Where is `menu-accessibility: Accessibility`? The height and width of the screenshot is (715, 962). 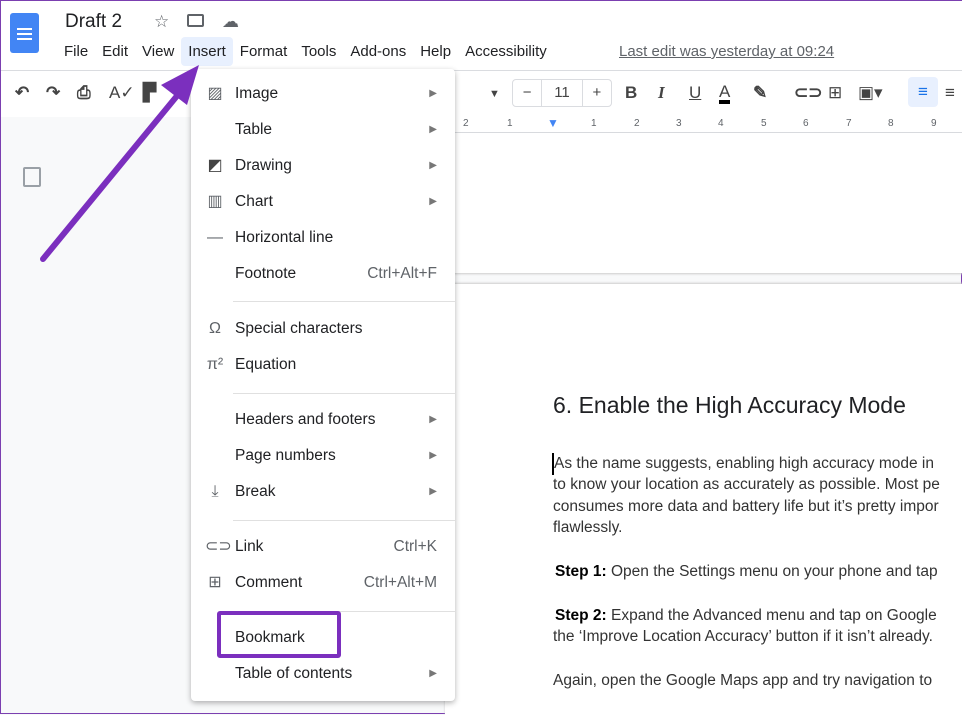 menu-accessibility: Accessibility is located at coordinates (506, 51).